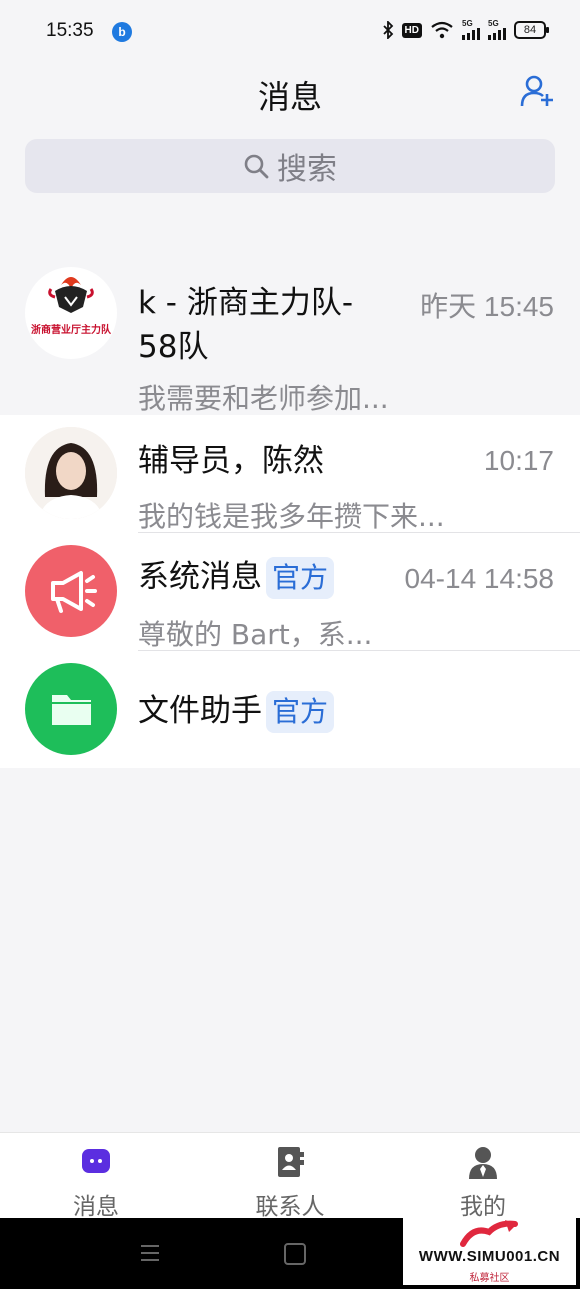 The image size is (580, 1289). Describe the element at coordinates (295, 1254) in the screenshot. I see `home-button-icon` at that location.